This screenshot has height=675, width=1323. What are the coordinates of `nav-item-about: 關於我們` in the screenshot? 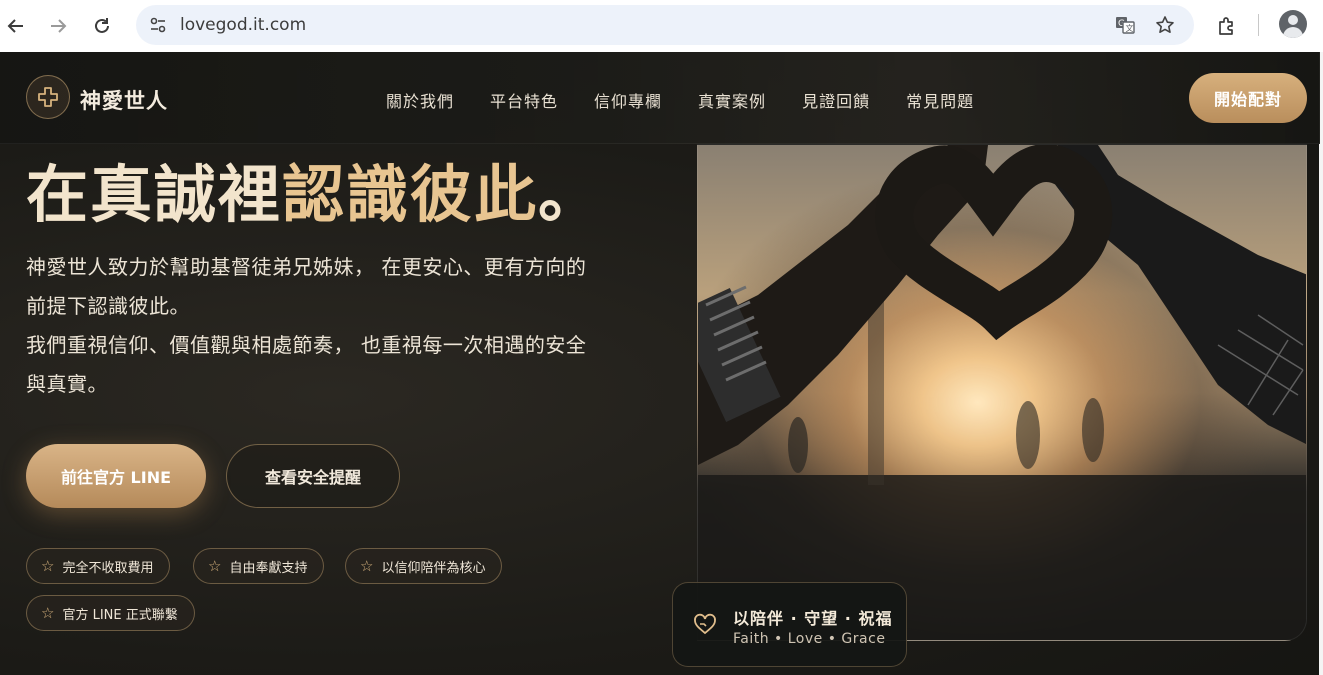 It's located at (420, 100).